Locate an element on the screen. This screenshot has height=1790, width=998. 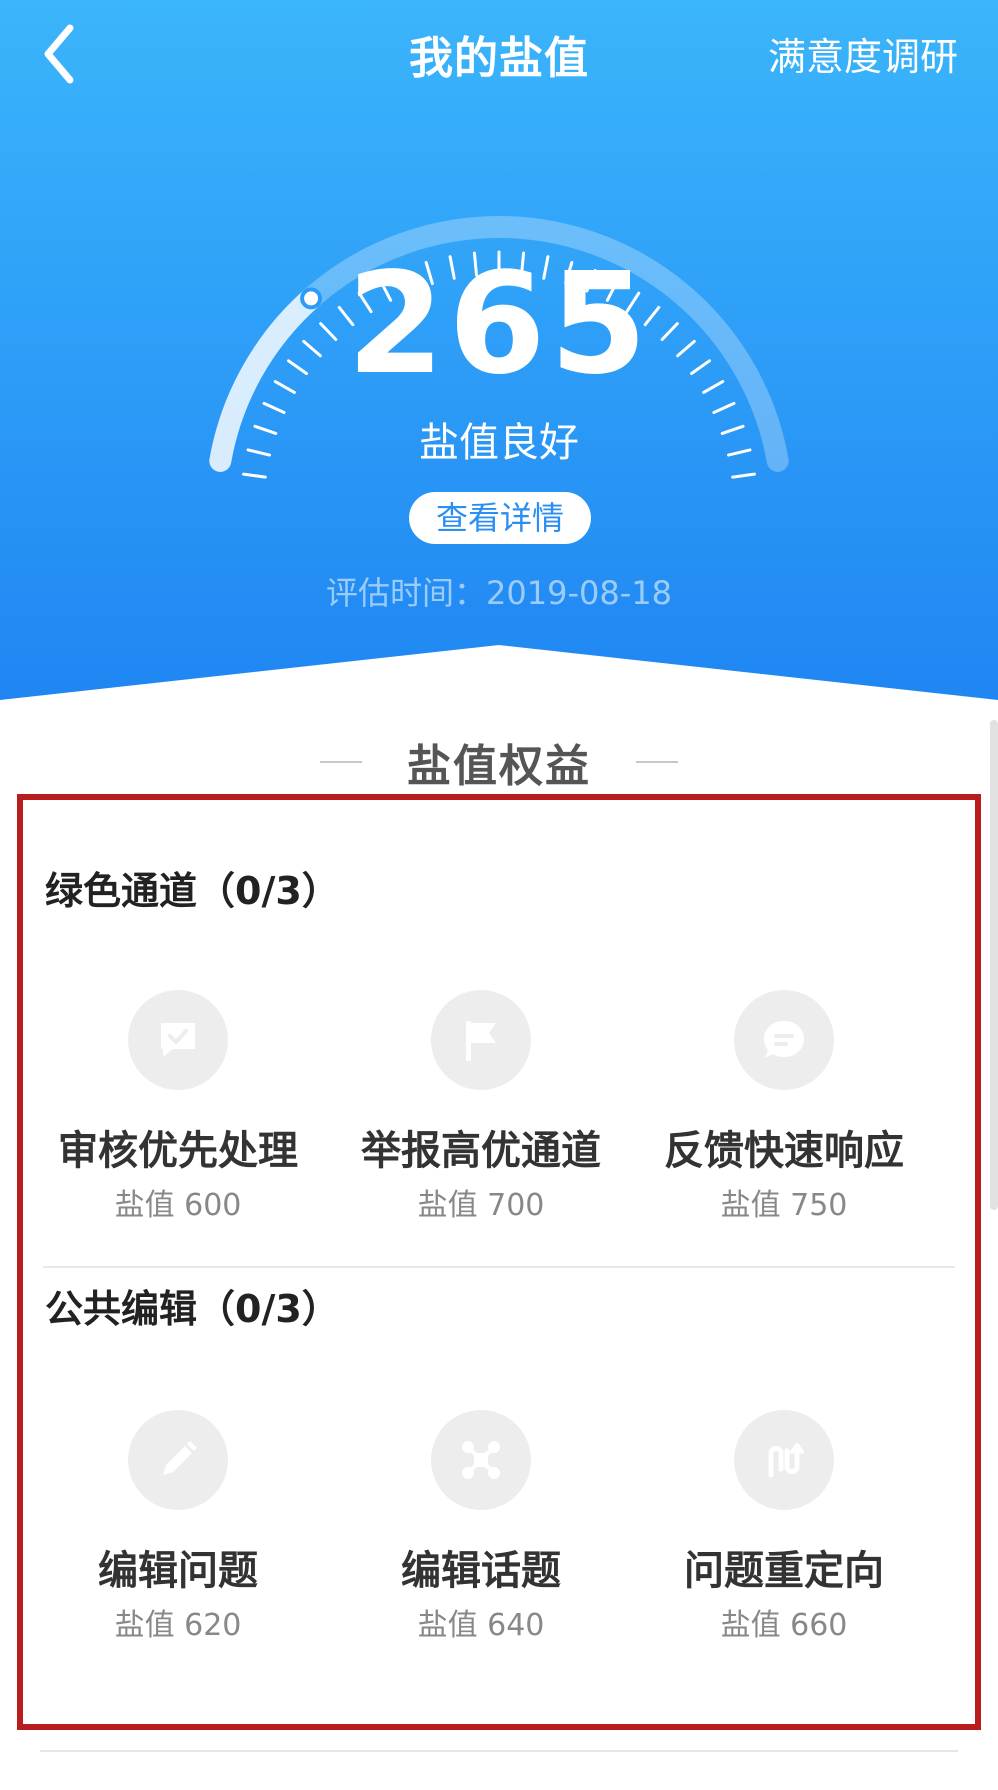
benefit-name: 反馈快速响应 is located at coordinates (784, 1151).